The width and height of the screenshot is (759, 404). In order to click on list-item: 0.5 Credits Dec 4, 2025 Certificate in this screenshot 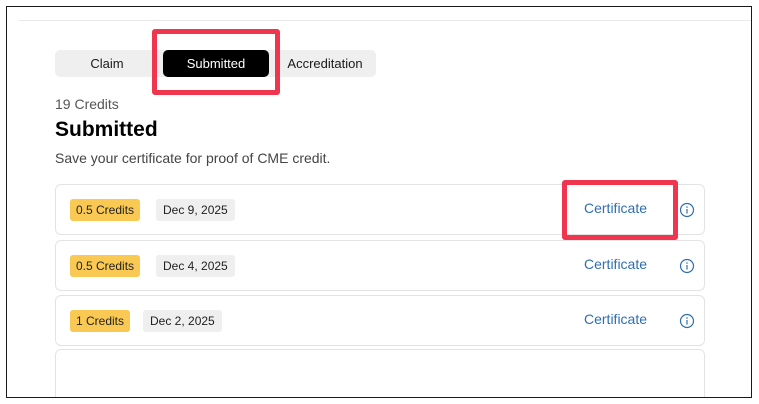, I will do `click(380, 265)`.